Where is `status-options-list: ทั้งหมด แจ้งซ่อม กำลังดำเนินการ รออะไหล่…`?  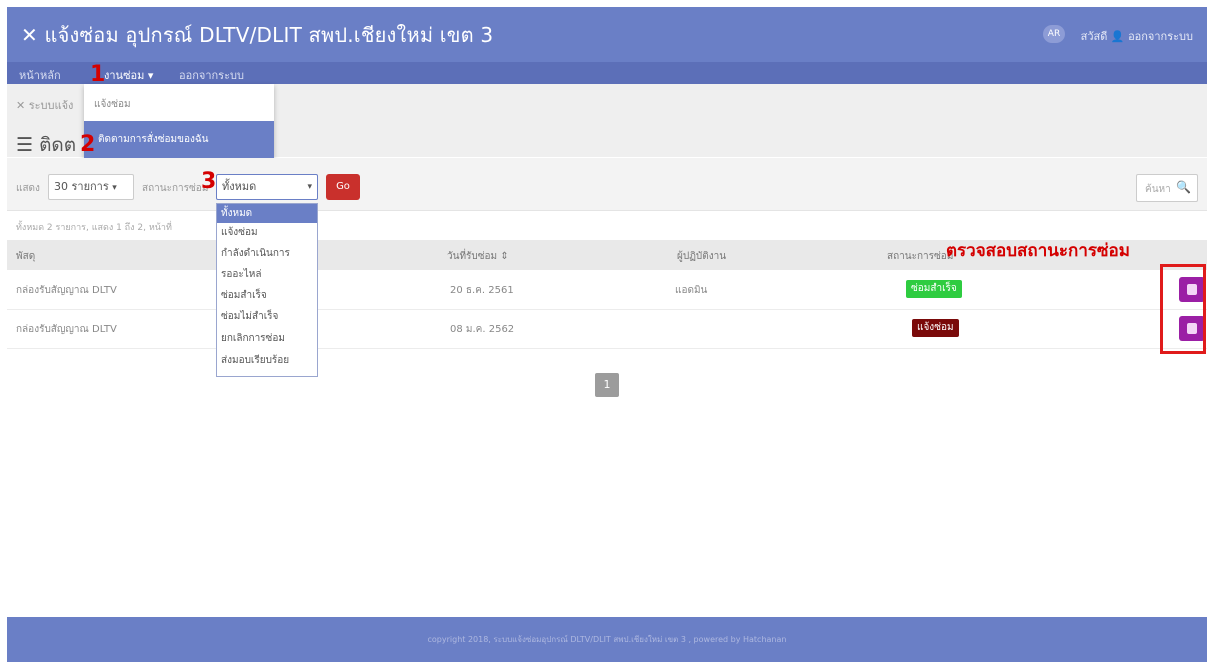
status-options-list: ทั้งหมด แจ้งซ่อม กำลังดำเนินการ รออะไหล่… is located at coordinates (267, 290).